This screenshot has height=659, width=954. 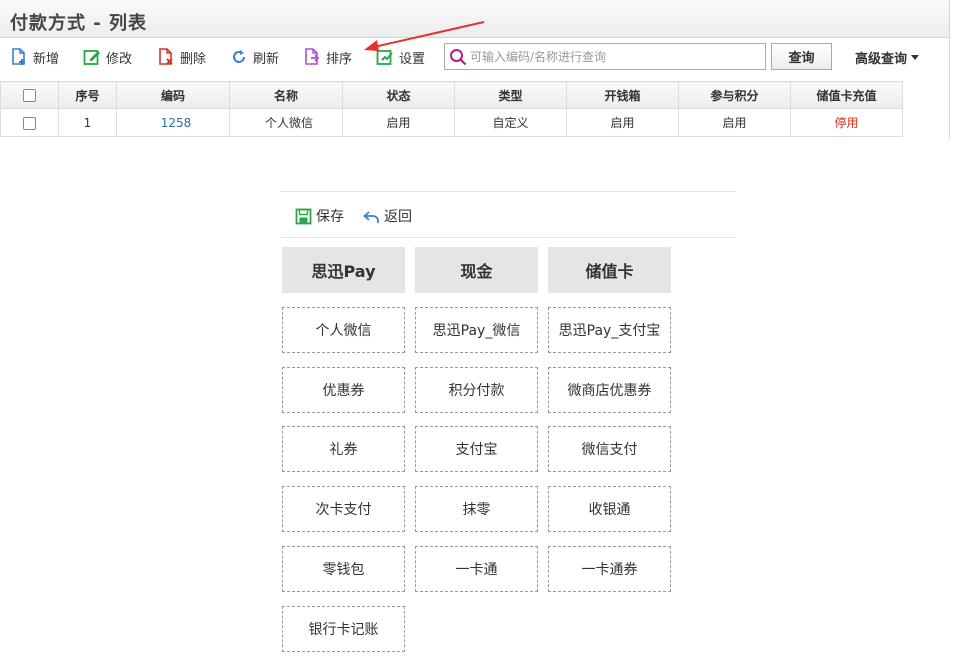 I want to click on row-select-cell, so click(x=29, y=122).